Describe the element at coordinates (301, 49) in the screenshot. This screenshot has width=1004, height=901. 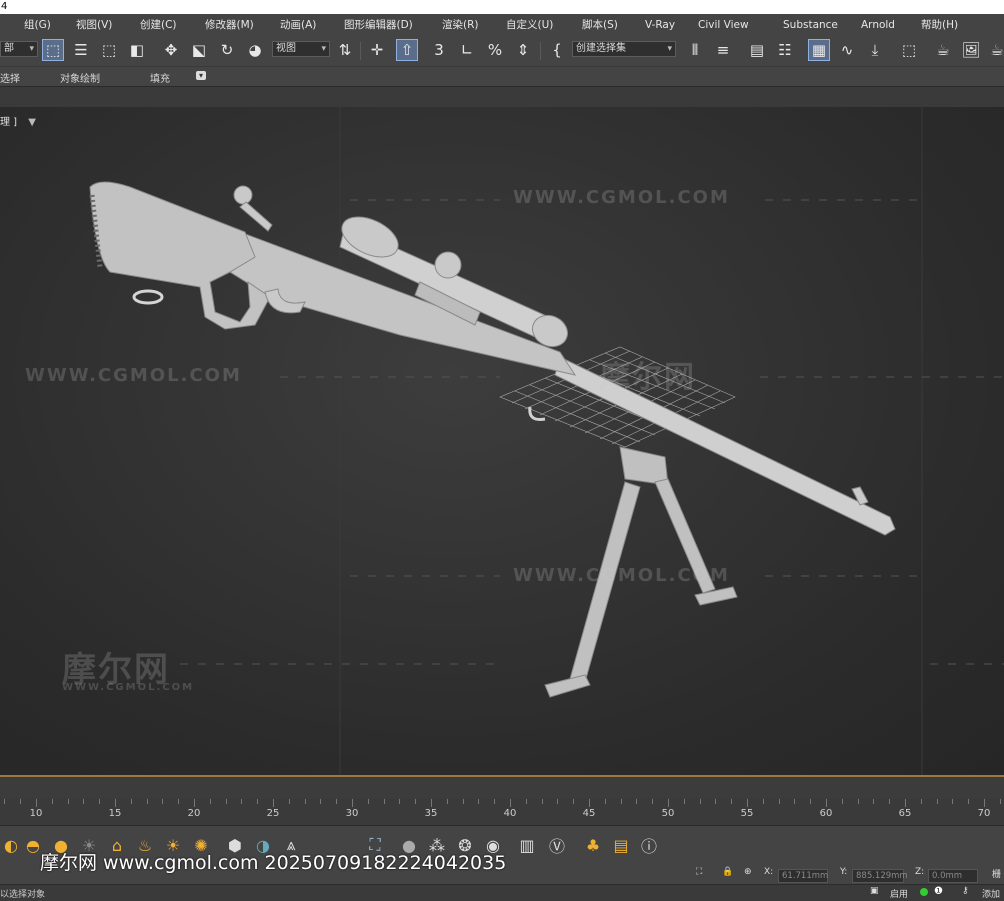
I see `reference-coordinate-dropdown: 视图` at that location.